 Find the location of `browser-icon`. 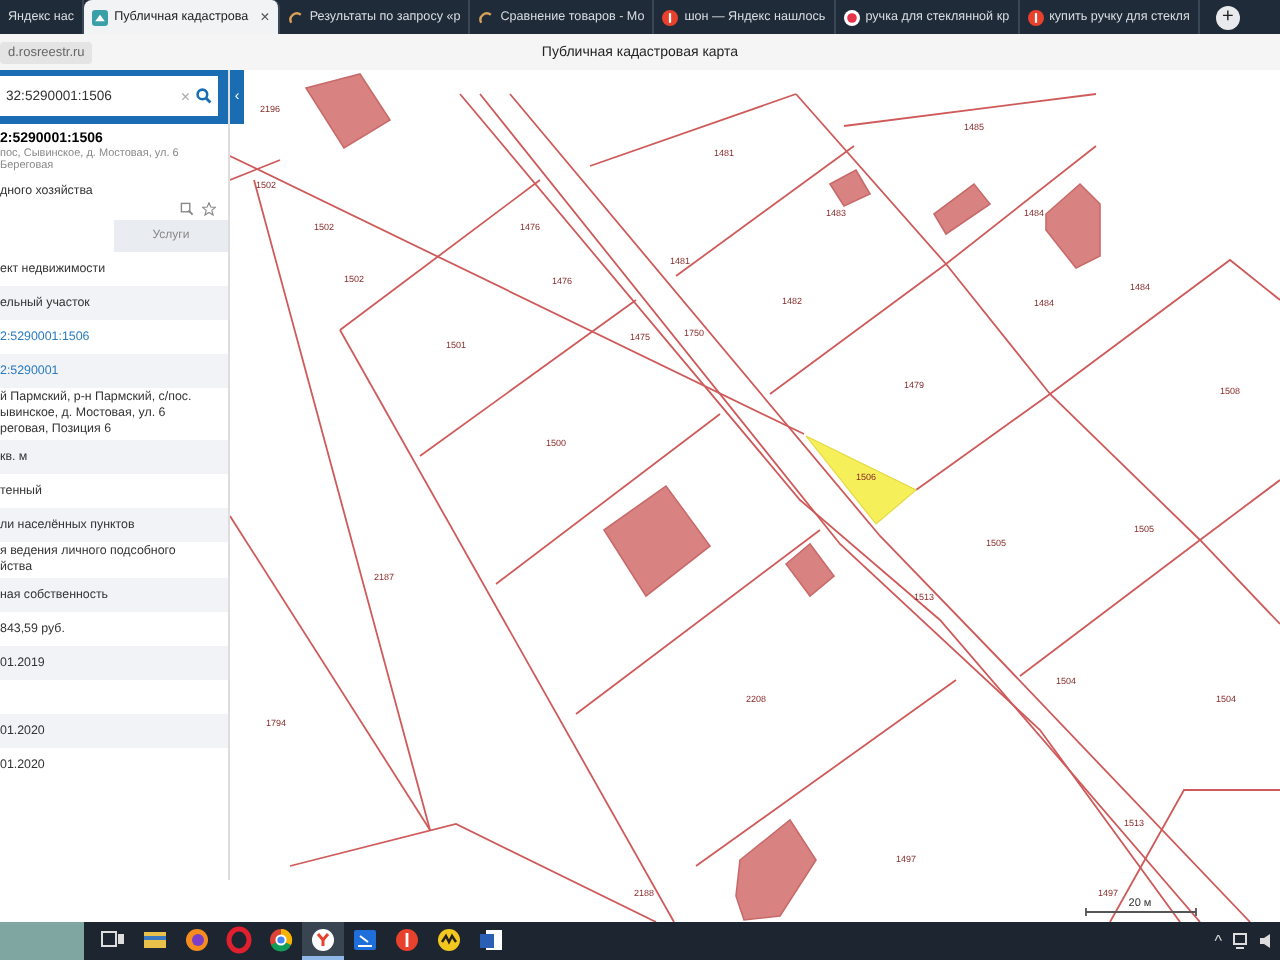

browser-icon is located at coordinates (323, 940).